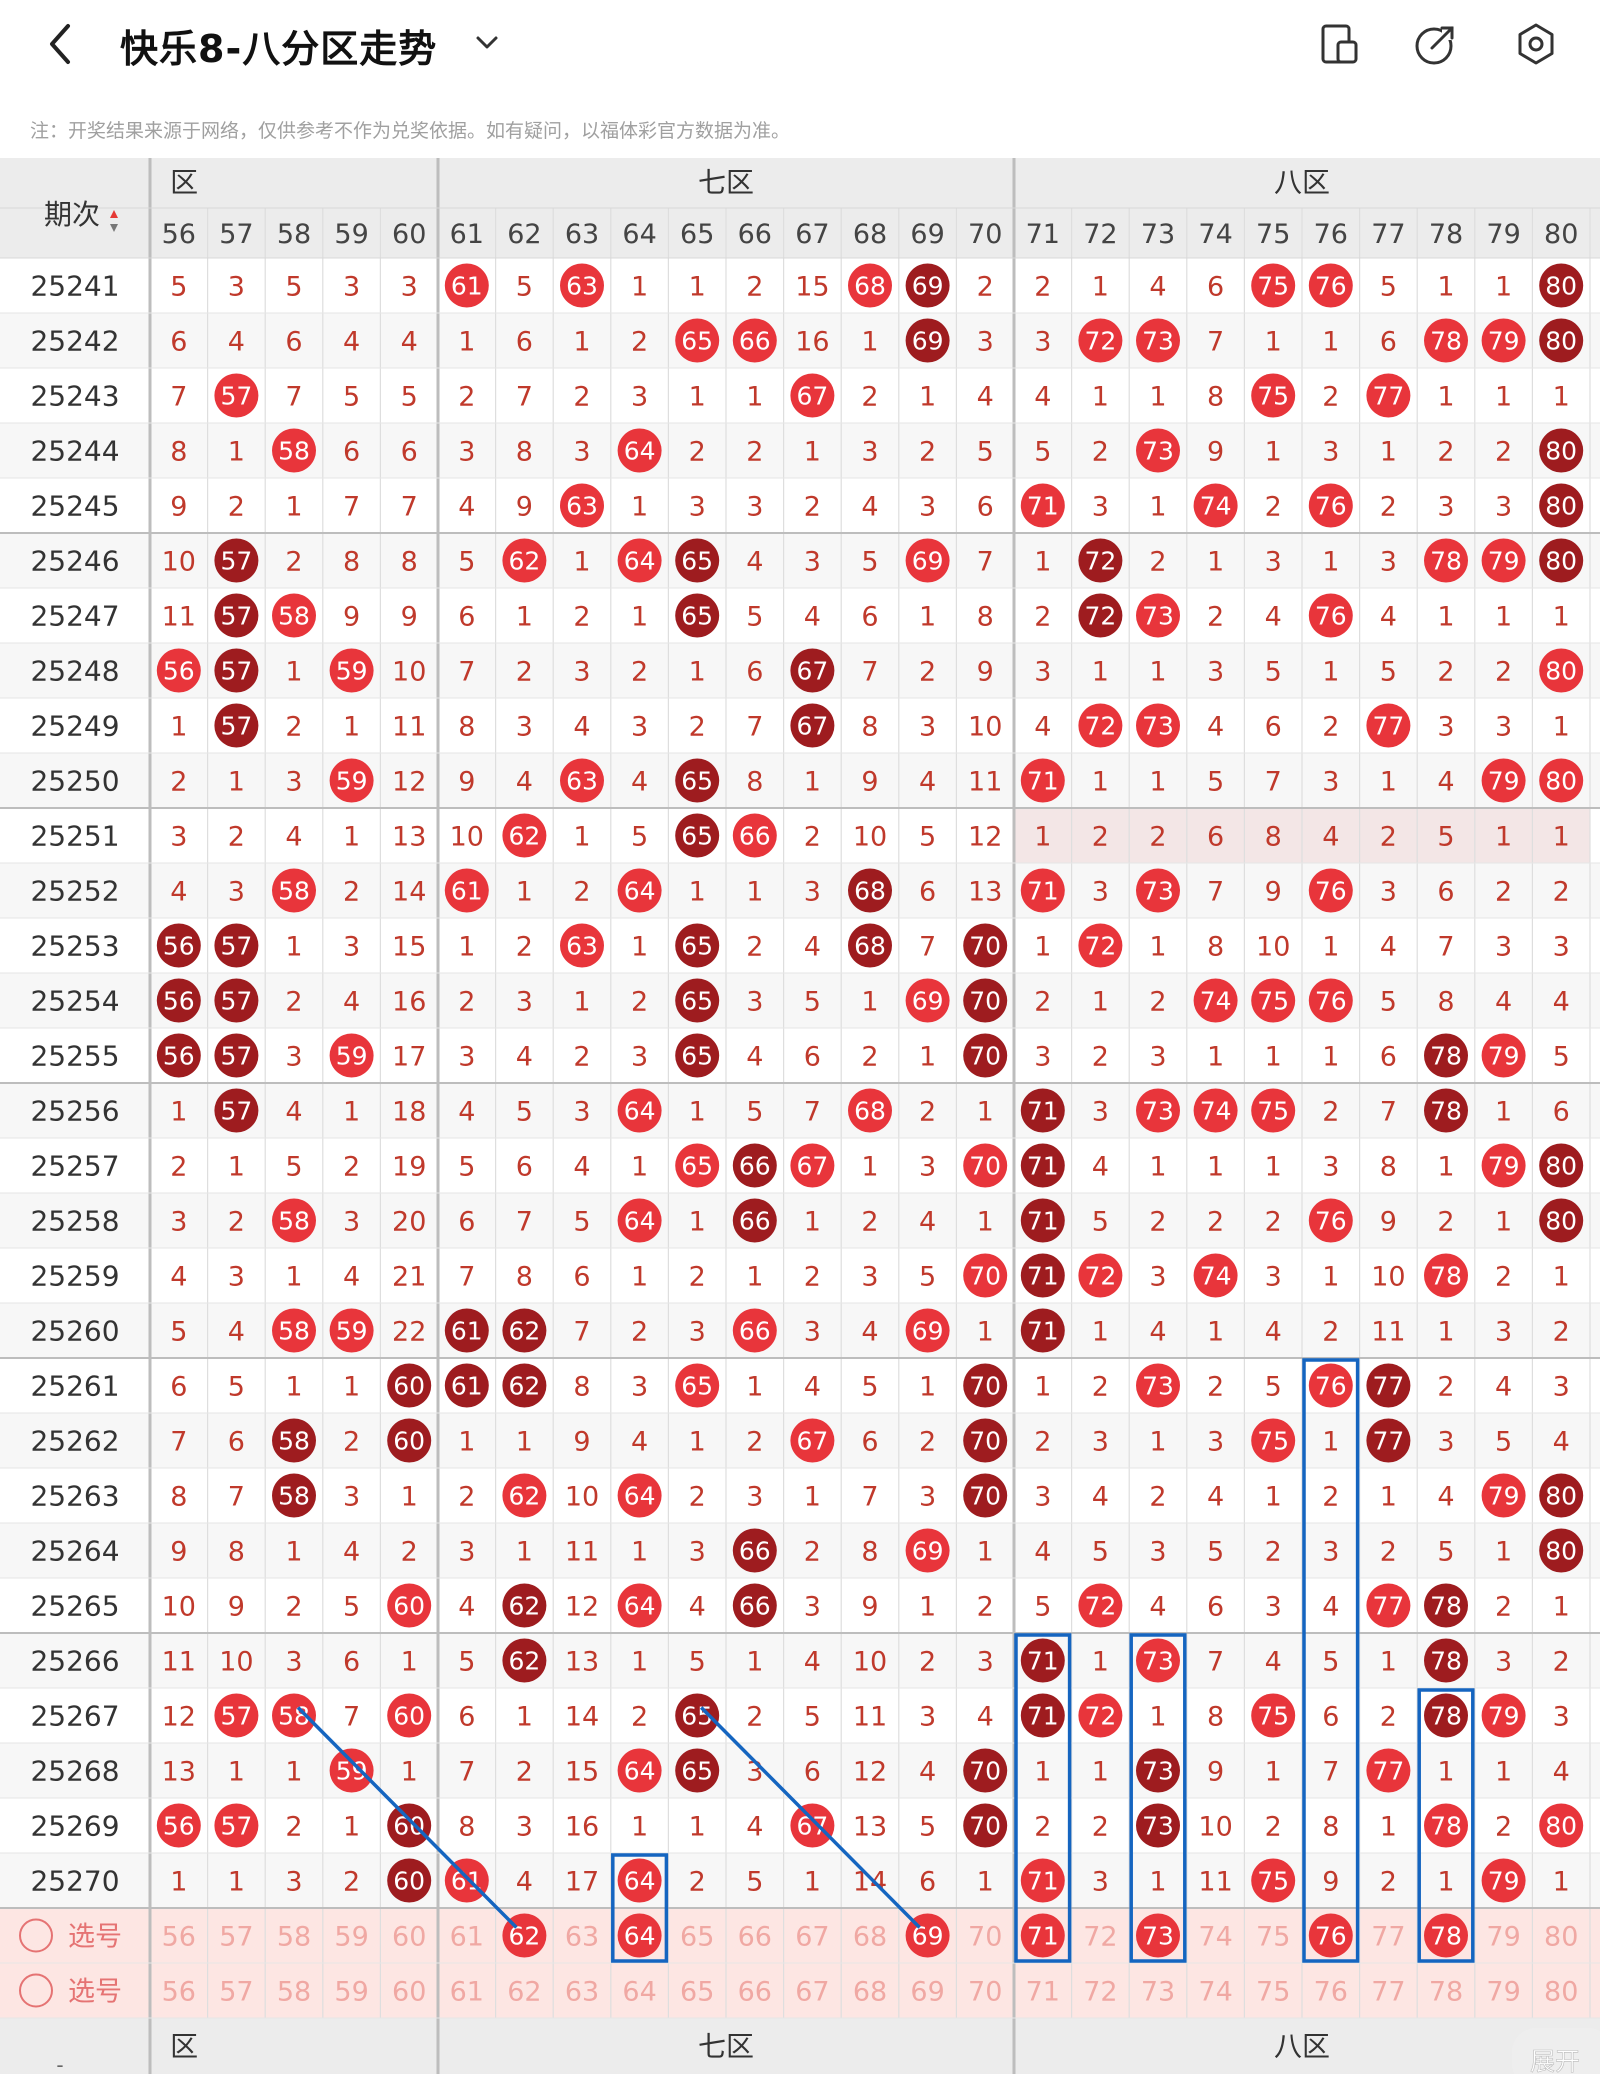 This screenshot has width=1600, height=2074. I want to click on share-icon, so click(1436, 44).